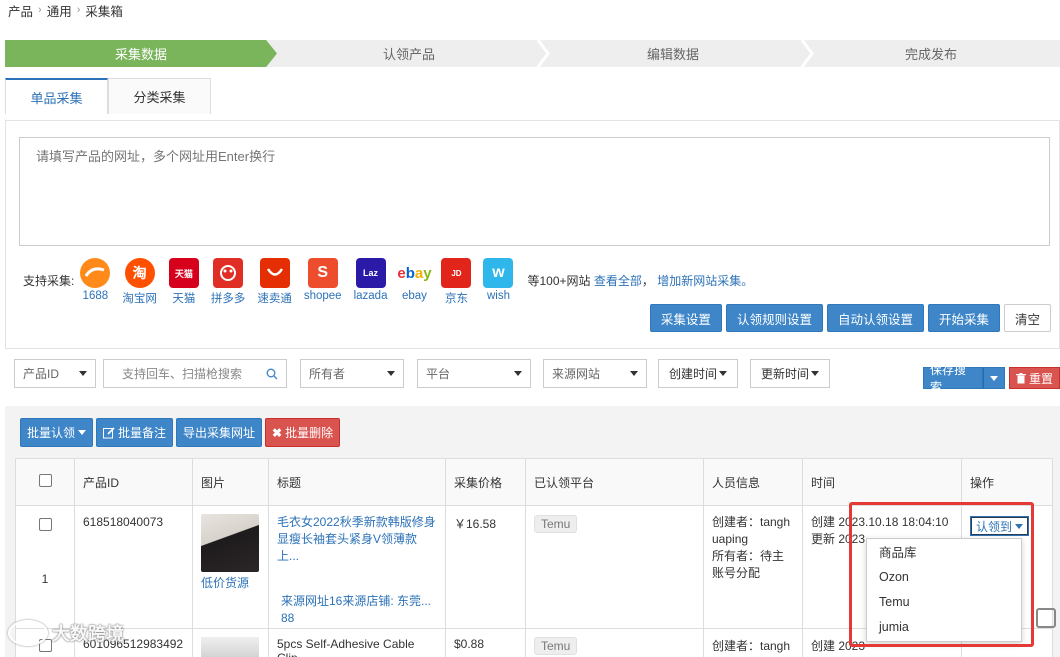  What do you see at coordinates (1027, 318) in the screenshot?
I see `clear-button: 清空` at bounding box center [1027, 318].